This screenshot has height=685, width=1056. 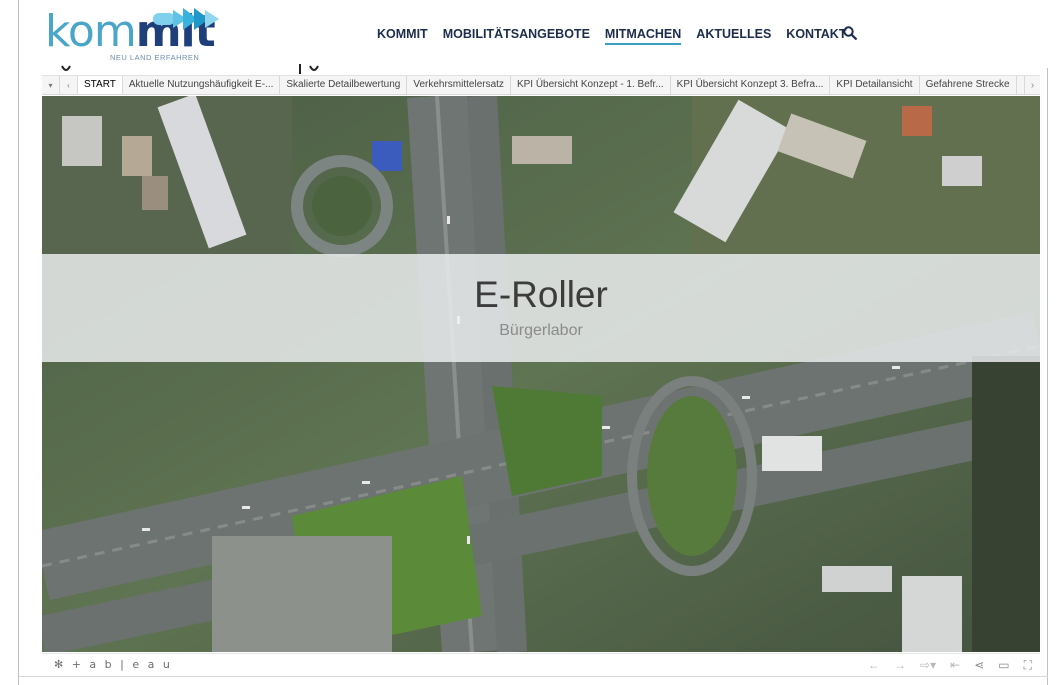 What do you see at coordinates (1003, 665) in the screenshot?
I see `comment-icon: ▭` at bounding box center [1003, 665].